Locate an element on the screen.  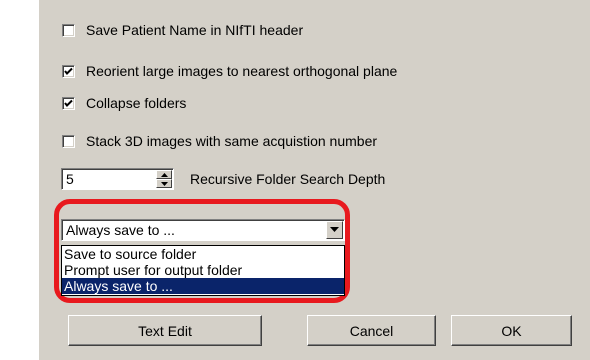
search-depth-label: Recursive Folder Search Depth is located at coordinates (288, 179).